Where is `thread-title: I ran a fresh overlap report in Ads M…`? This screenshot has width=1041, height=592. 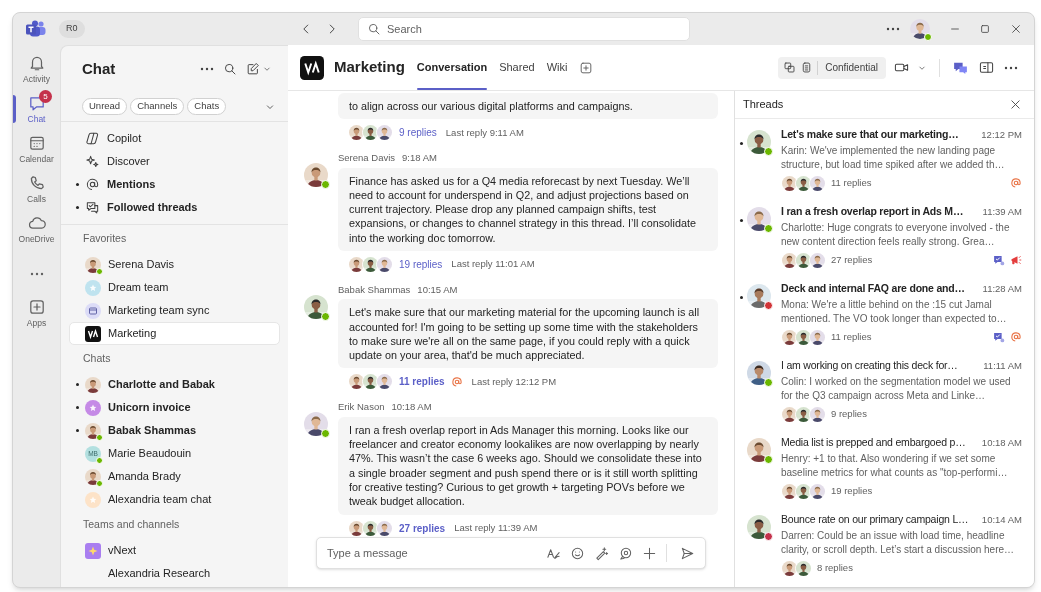 thread-title: I ran a fresh overlap report in Ads M… is located at coordinates (879, 212).